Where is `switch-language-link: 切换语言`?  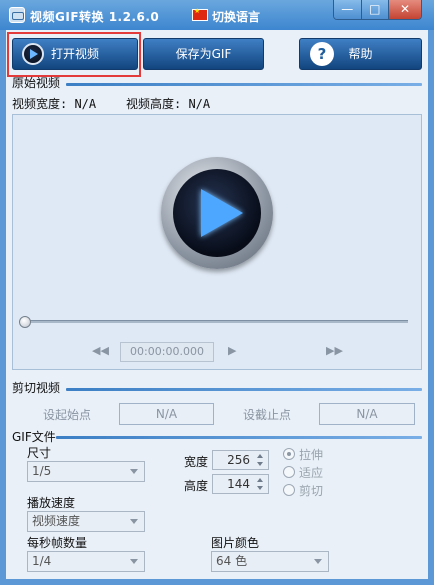 switch-language-link: 切换语言 is located at coordinates (236, 16).